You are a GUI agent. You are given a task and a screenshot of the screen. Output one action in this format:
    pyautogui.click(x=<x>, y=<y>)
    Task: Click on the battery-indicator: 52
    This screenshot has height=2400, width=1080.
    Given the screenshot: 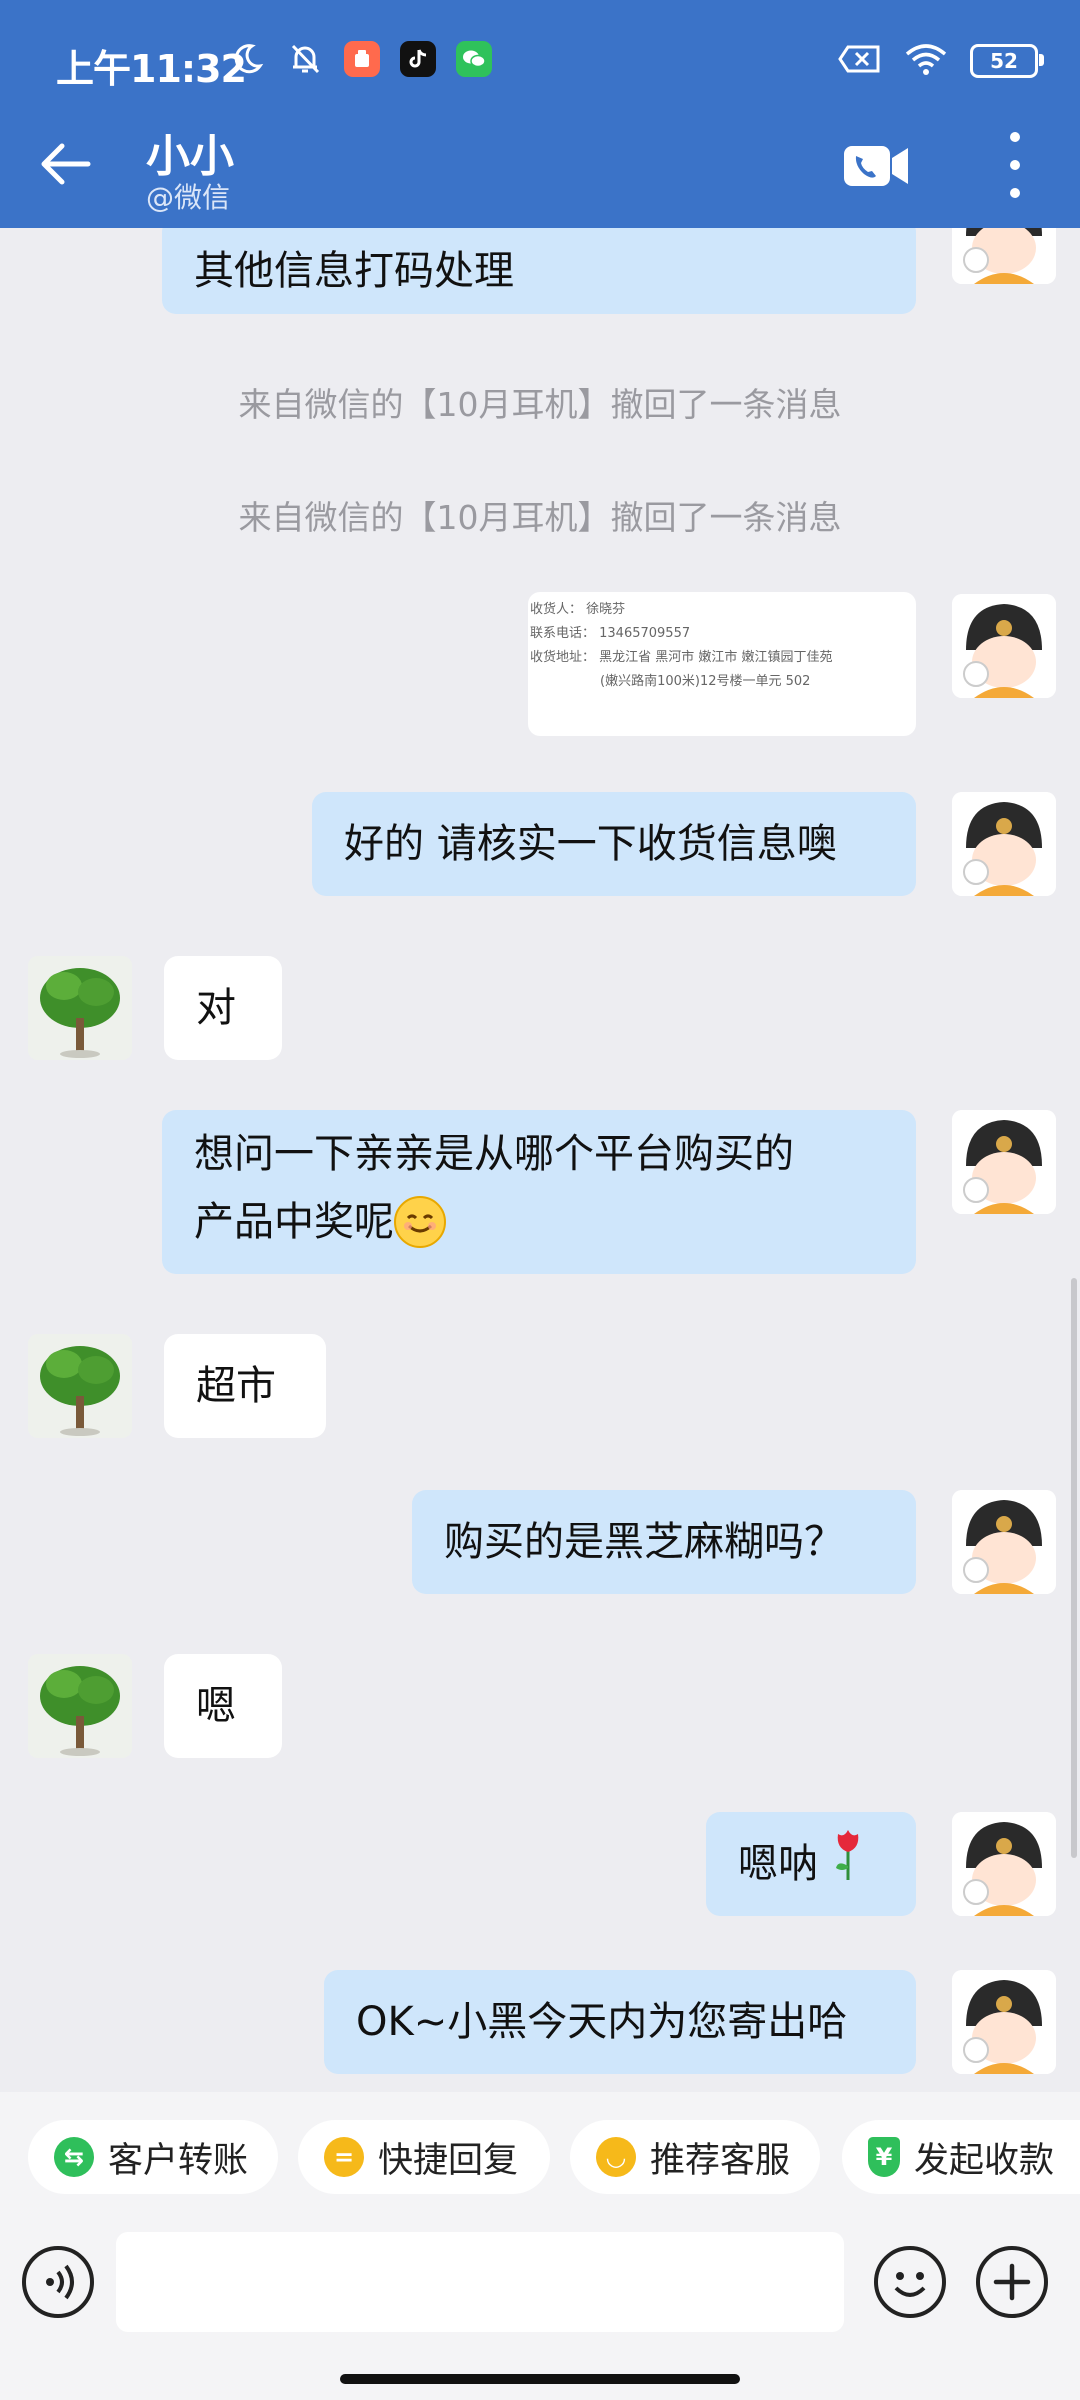 What is the action you would take?
    pyautogui.click(x=1007, y=61)
    